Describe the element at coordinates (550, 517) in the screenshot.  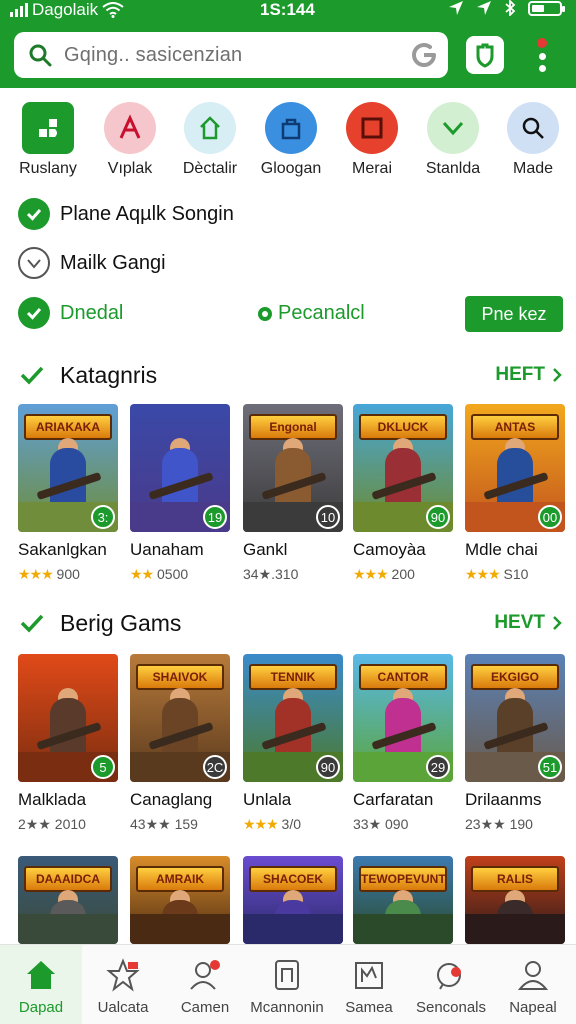
I see `rating-badge: 00` at that location.